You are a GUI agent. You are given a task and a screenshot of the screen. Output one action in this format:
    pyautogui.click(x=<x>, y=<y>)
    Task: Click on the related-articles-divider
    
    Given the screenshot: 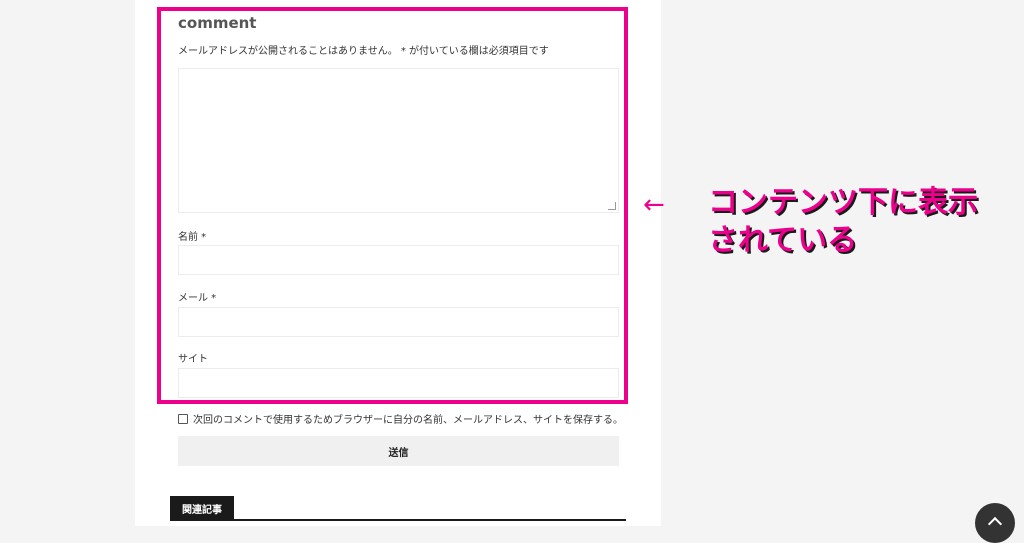 What is the action you would take?
    pyautogui.click(x=398, y=520)
    